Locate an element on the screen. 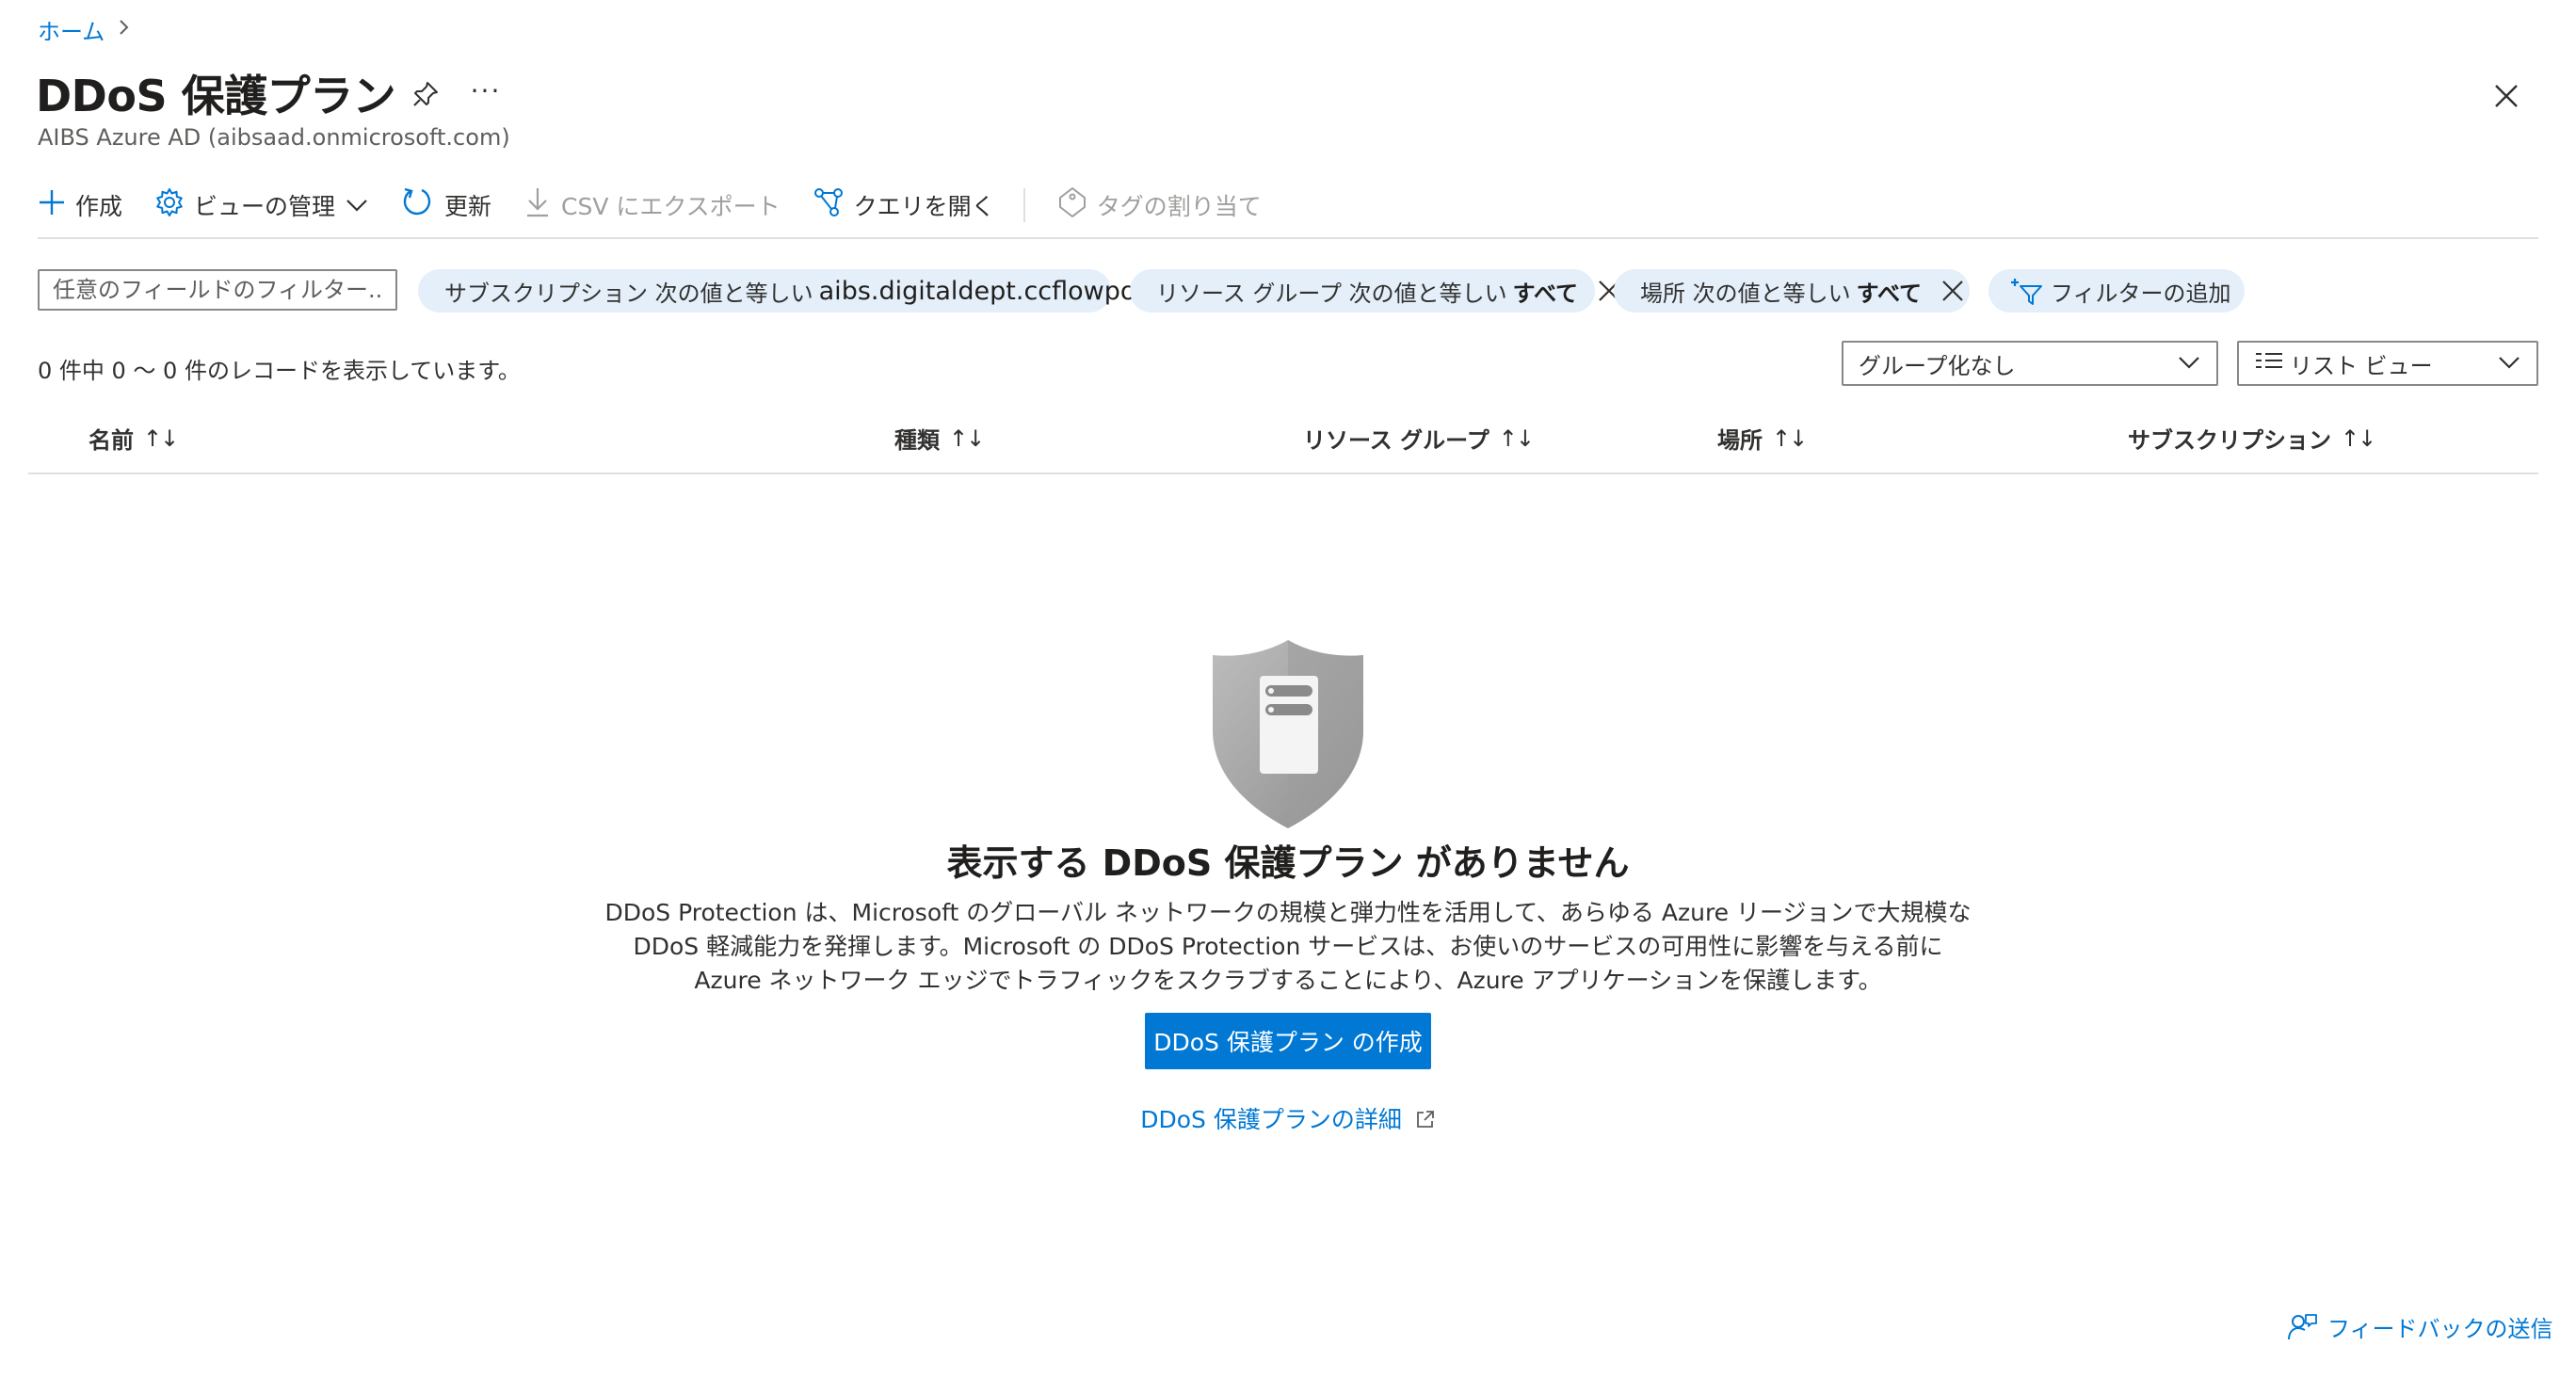 The image size is (2576, 1378). create-label: 作成 is located at coordinates (99, 206).